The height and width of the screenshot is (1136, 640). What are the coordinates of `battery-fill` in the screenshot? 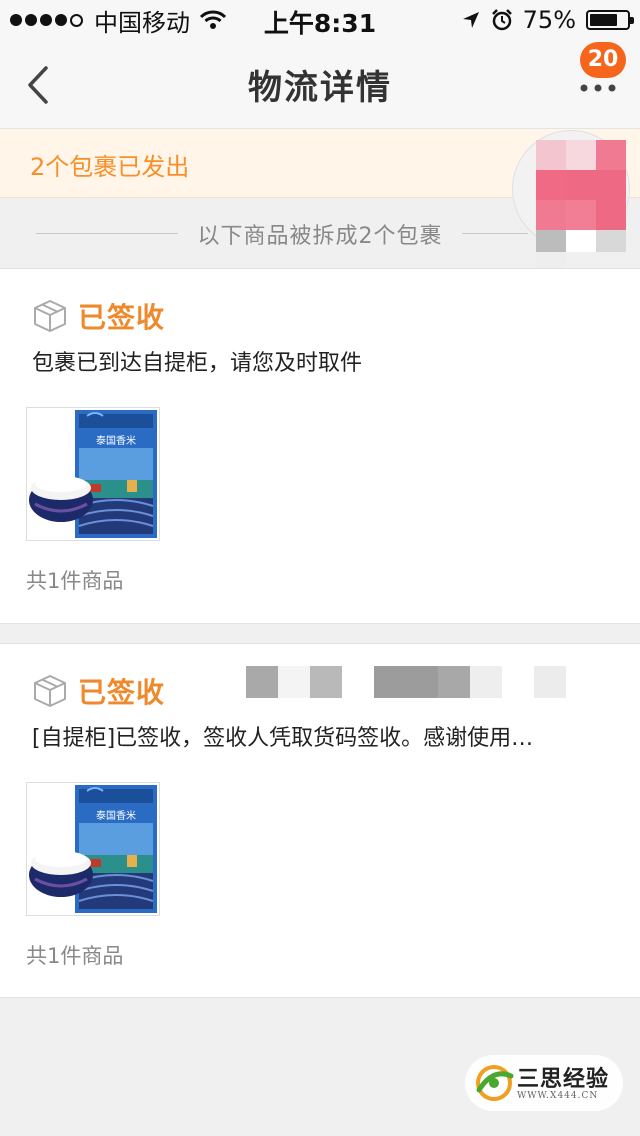 It's located at (603, 20).